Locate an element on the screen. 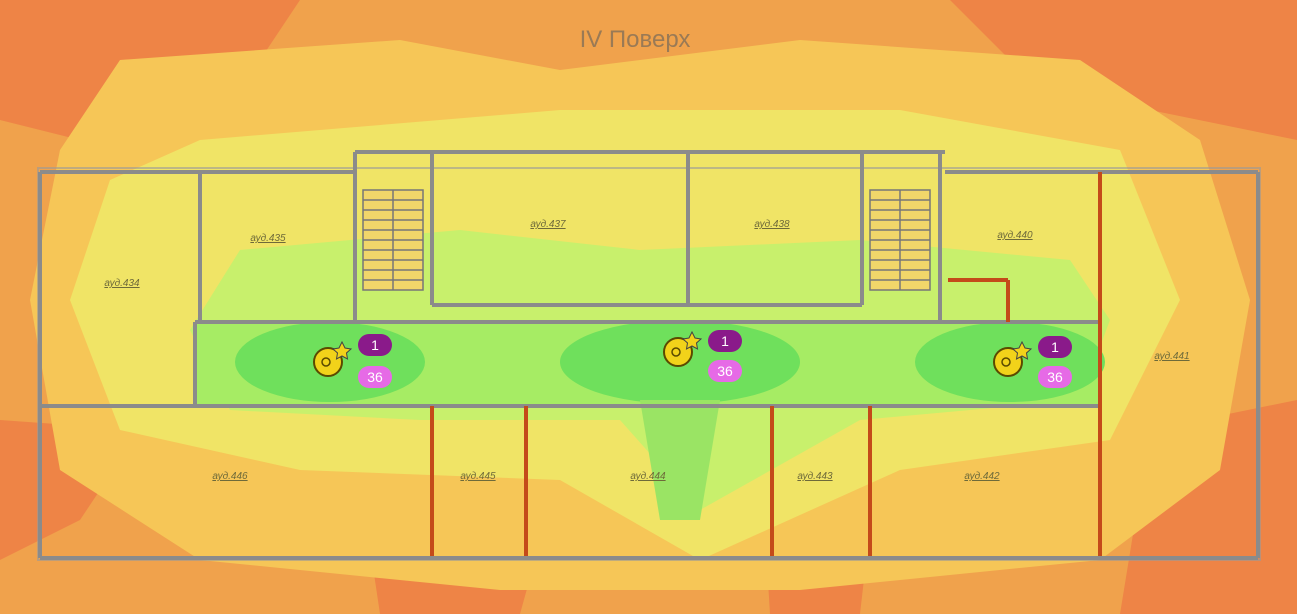  stairs-right is located at coordinates (900, 240).